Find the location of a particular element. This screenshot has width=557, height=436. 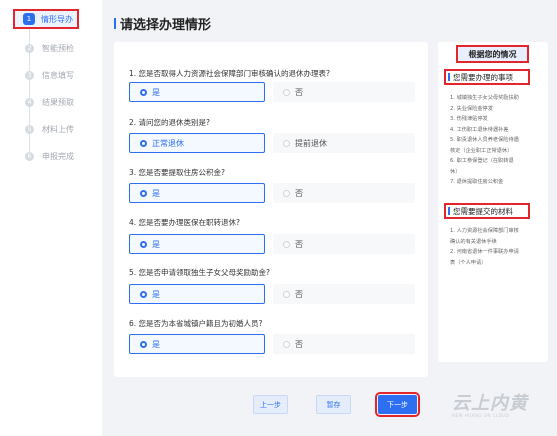

step-number: 5 is located at coordinates (29, 129).